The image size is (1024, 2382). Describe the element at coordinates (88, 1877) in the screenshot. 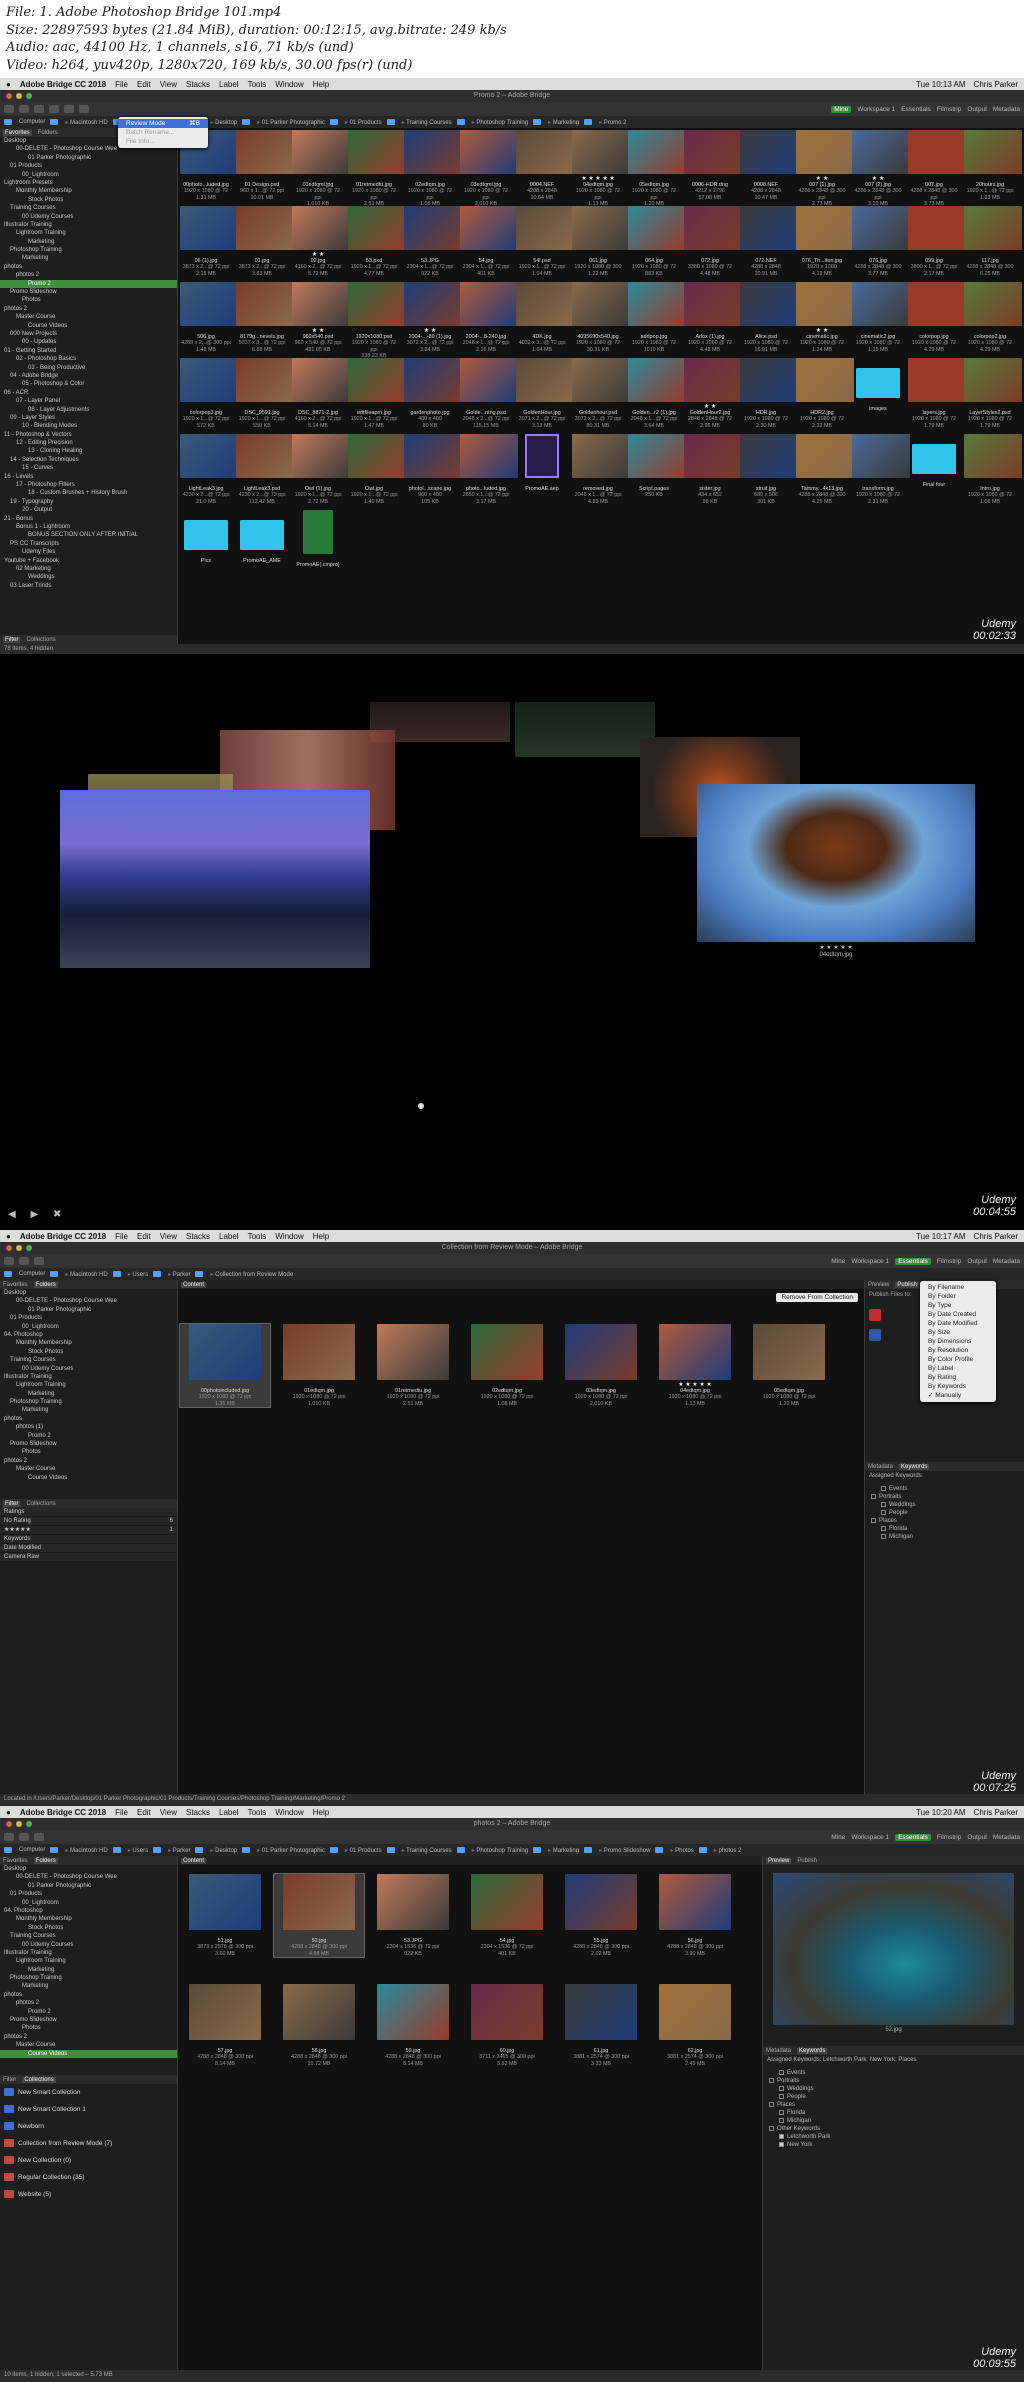

I see `tree-item: 00-DELETE - Photoshop Course Wee` at that location.